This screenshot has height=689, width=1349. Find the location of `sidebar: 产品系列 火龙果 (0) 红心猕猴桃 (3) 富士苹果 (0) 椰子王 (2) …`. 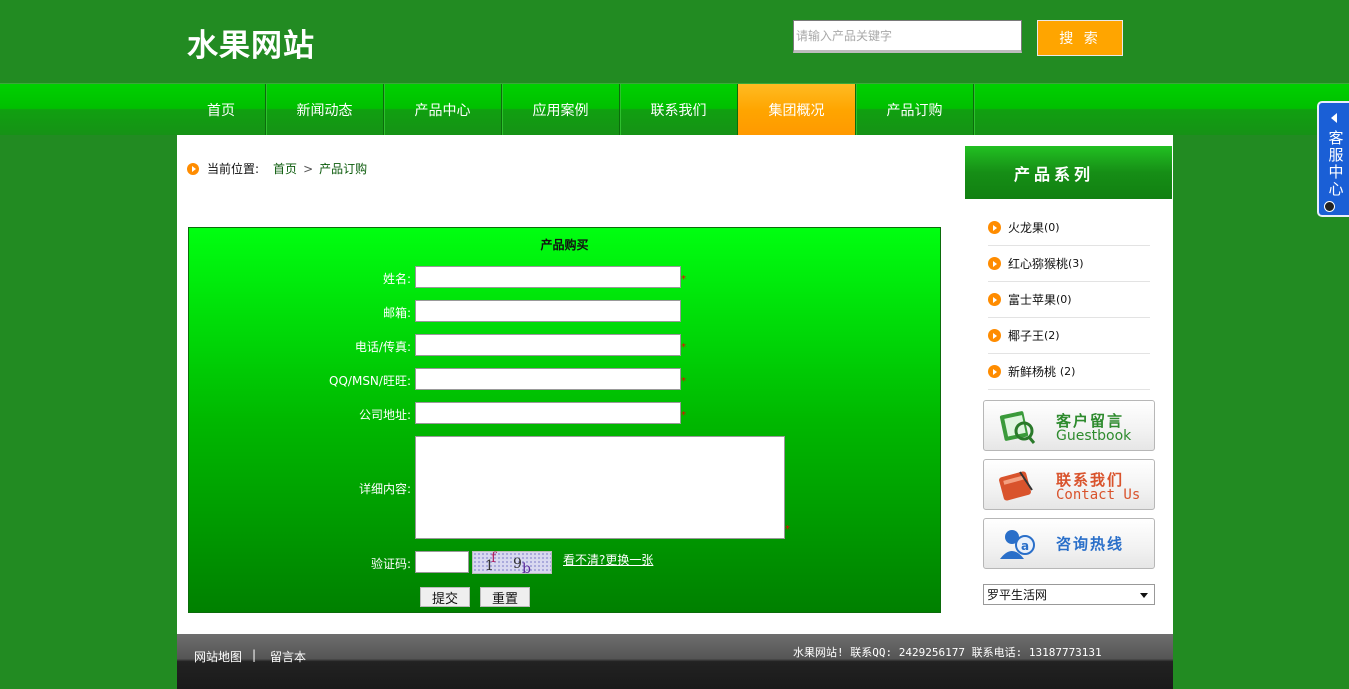

sidebar: 产品系列 火龙果 (0) 红心猕猴桃 (3) 富士苹果 (0) 椰子王 (2) … is located at coordinates (1068, 384).